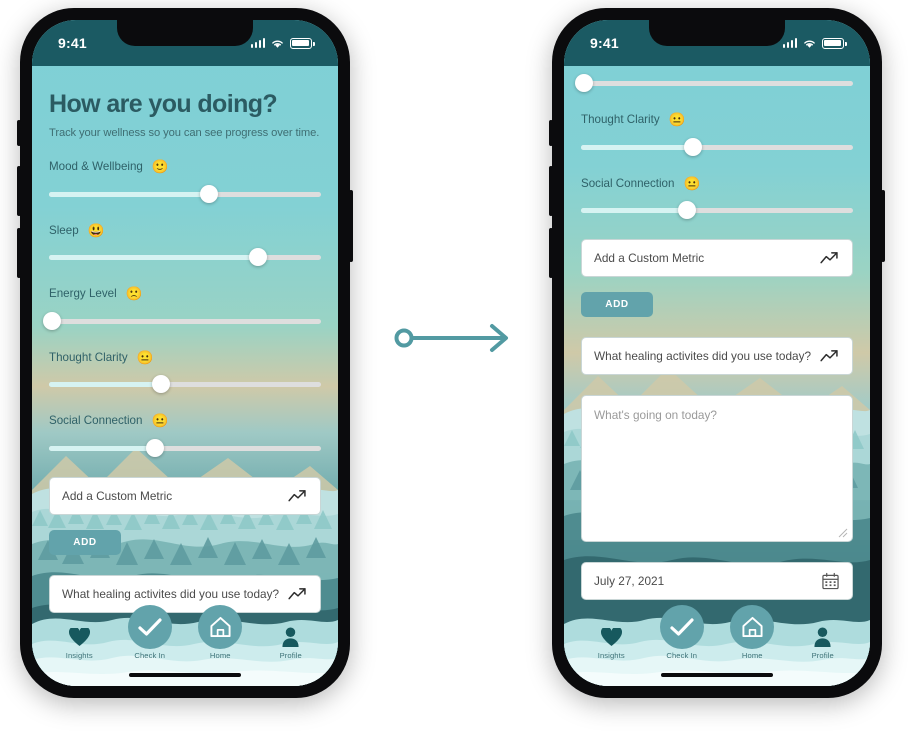 This screenshot has width=908, height=739. Describe the element at coordinates (717, 83) in the screenshot. I see `slider-track` at that location.